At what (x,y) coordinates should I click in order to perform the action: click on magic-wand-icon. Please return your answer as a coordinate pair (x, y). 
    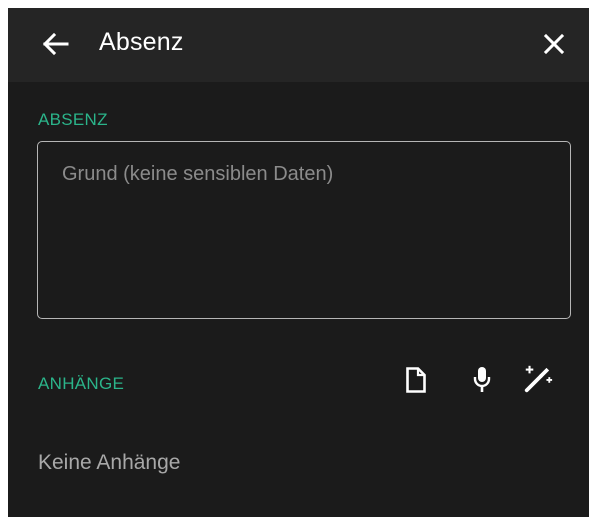
    Looking at the image, I should click on (538, 379).